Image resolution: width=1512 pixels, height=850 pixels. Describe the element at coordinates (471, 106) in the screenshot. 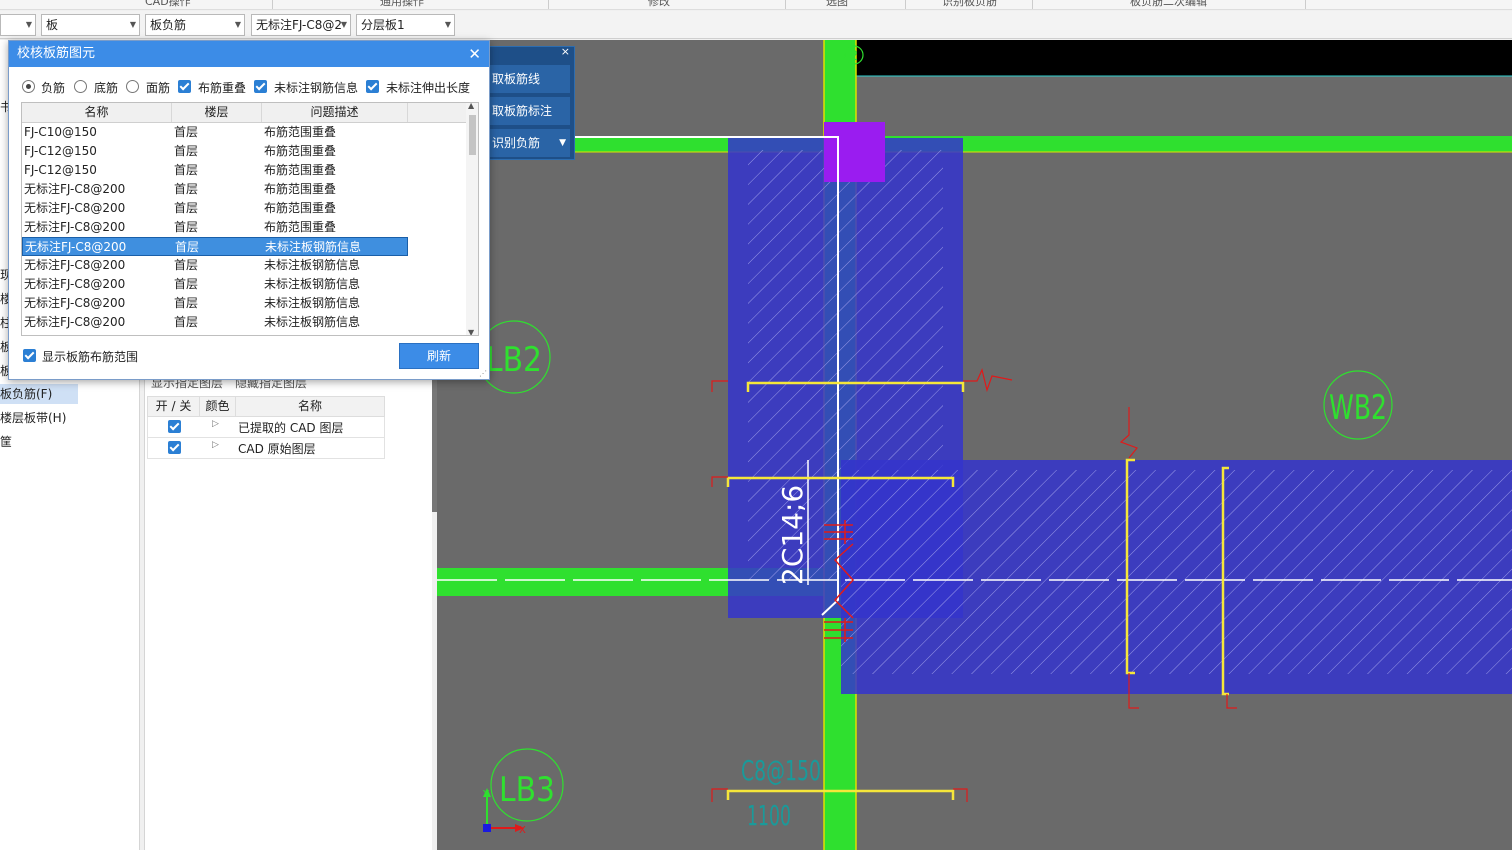

I see `scroll-up-icon: ▲` at that location.